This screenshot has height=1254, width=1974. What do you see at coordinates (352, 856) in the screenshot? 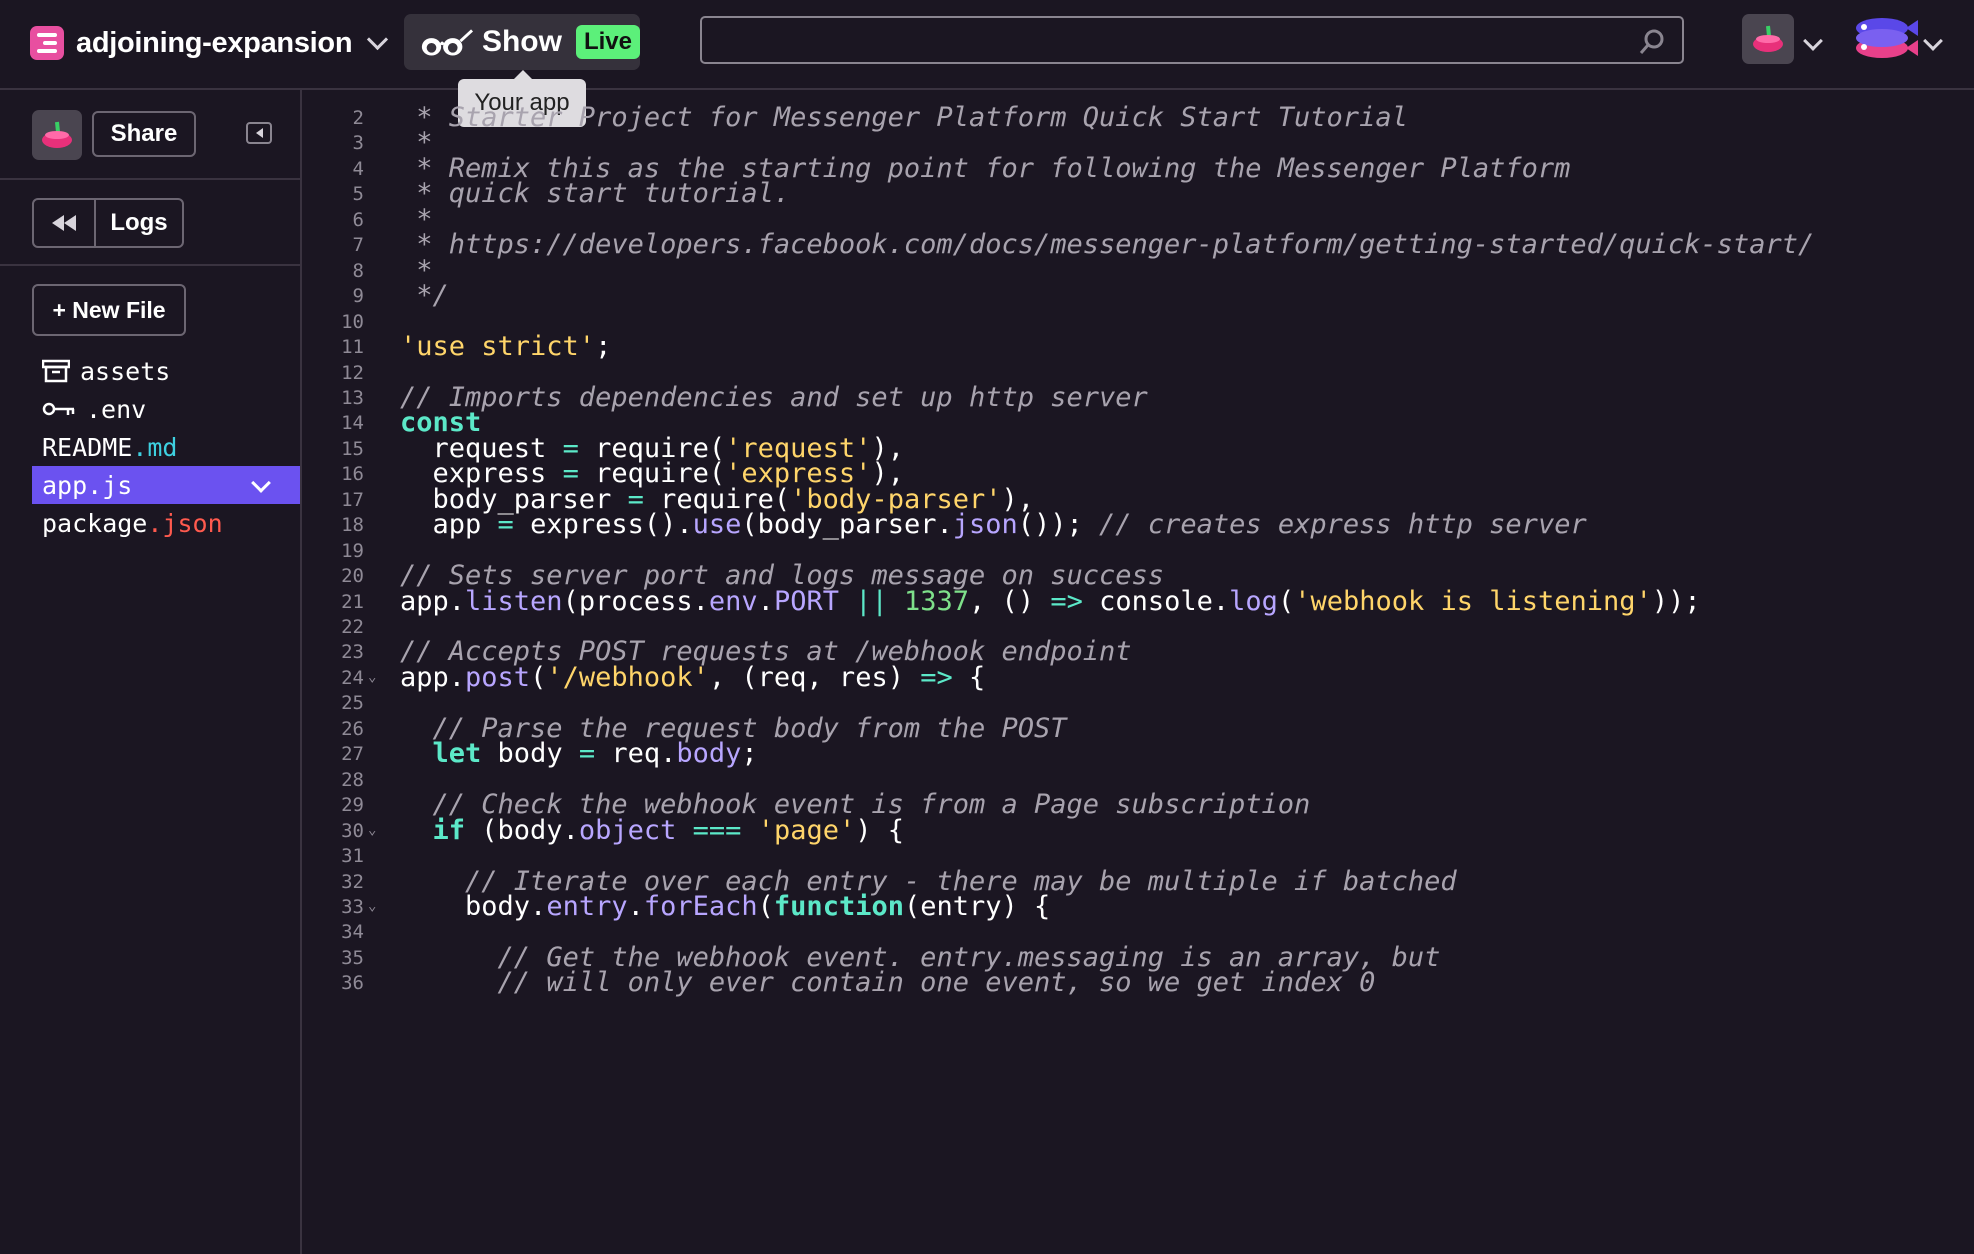
I see `line-number: 31` at bounding box center [352, 856].